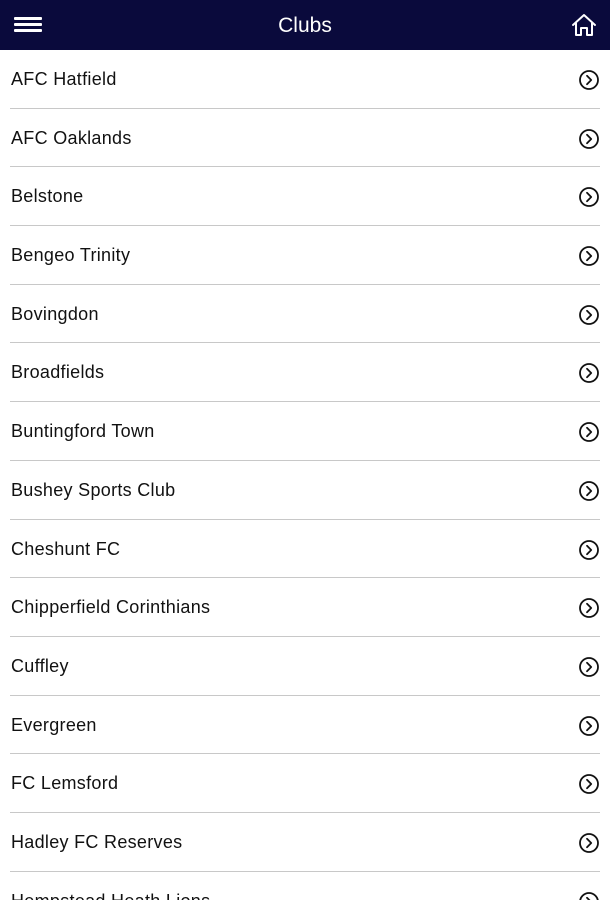  What do you see at coordinates (83, 431) in the screenshot?
I see `club-name: Buntingford Town` at bounding box center [83, 431].